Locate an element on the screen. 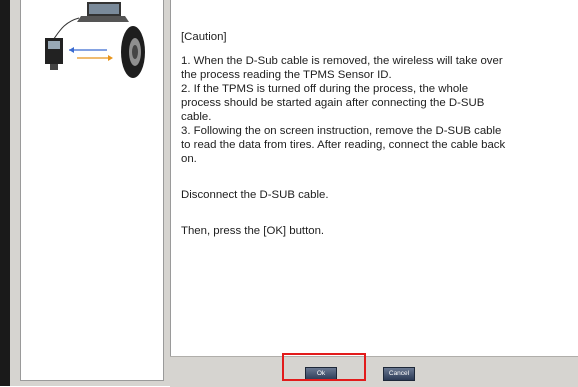  disconnect-instruction: Disconnect the D-SUB cable. is located at coordinates (255, 195).